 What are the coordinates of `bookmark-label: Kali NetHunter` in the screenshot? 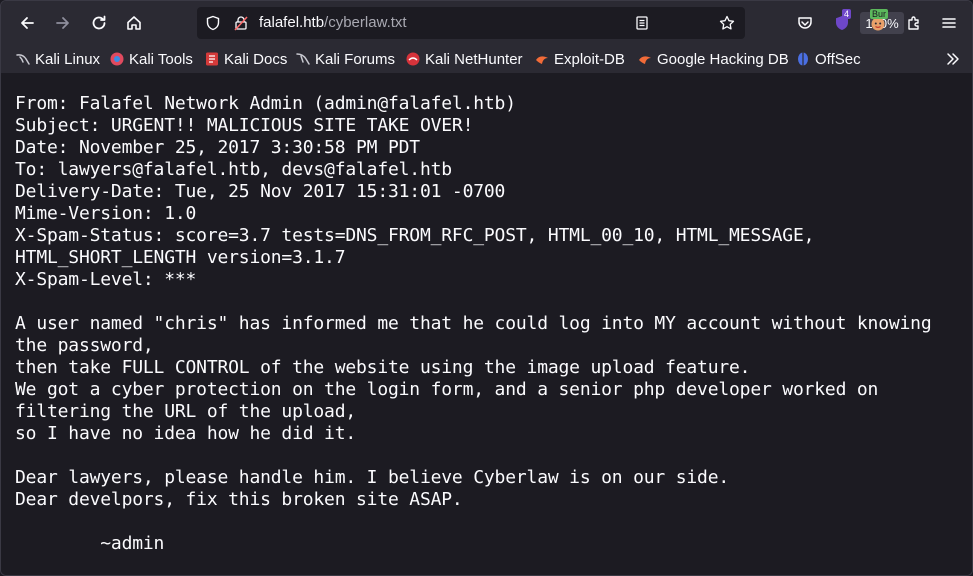 It's located at (474, 59).